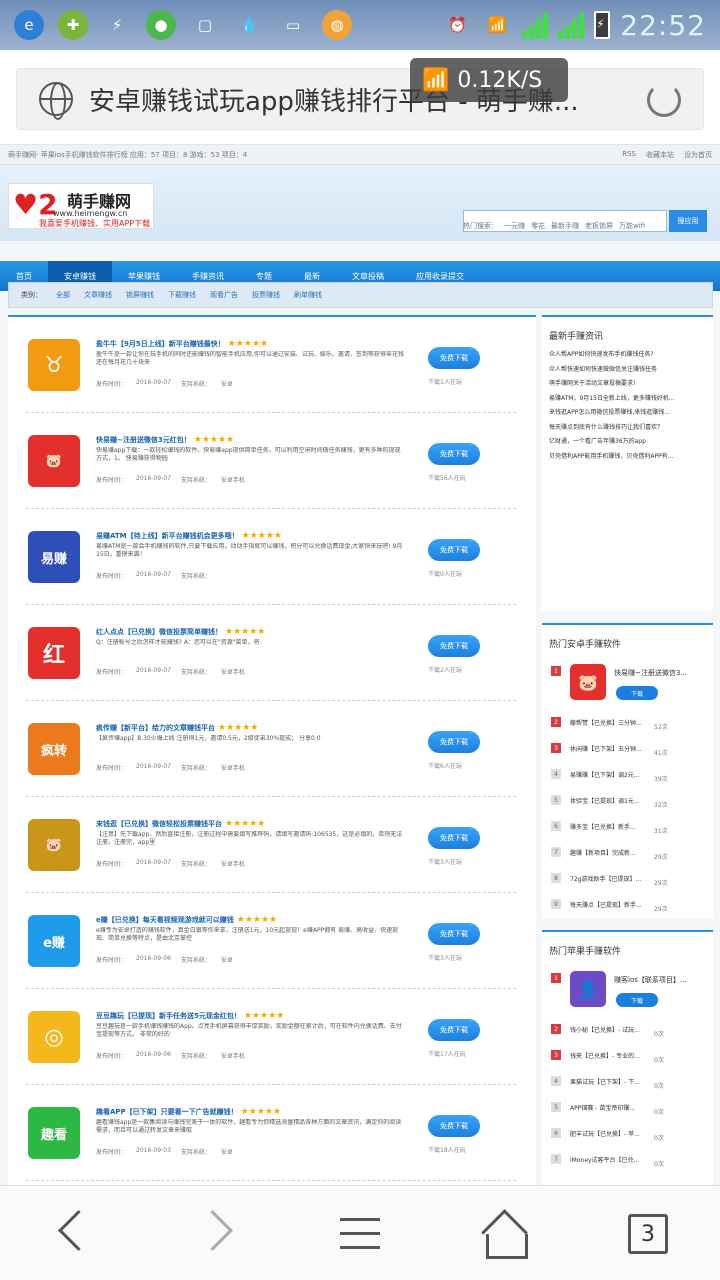 The image size is (720, 1280). I want to click on rank-top-item: 1 👤 赚客ios【联系项目】... 下载, so click(627, 989).